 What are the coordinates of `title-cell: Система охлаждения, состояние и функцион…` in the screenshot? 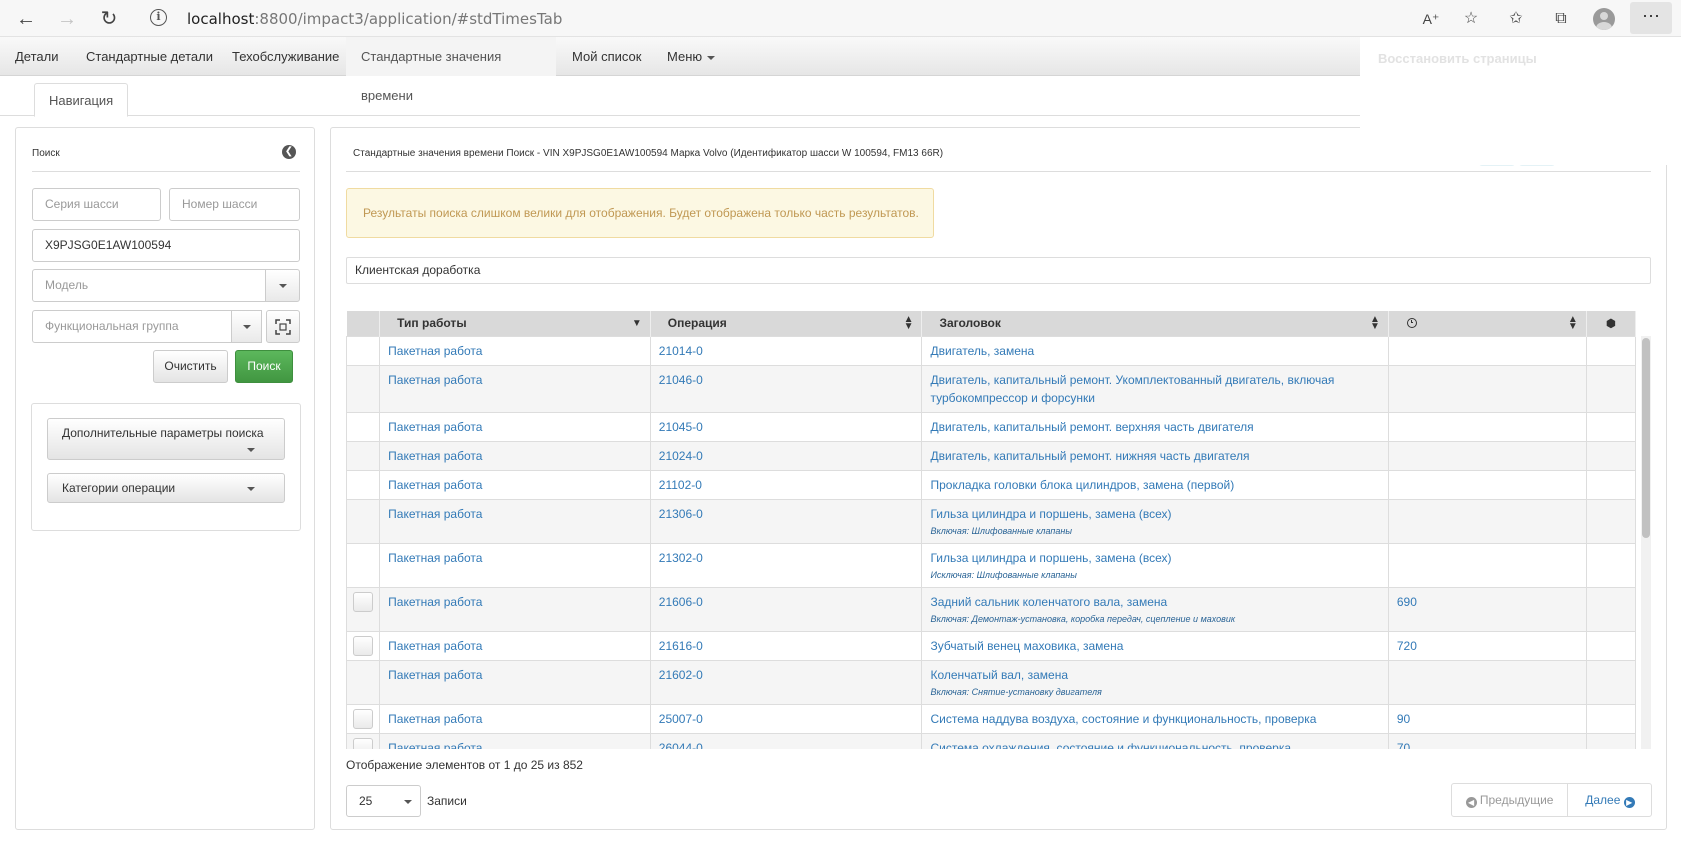 It's located at (1155, 741).